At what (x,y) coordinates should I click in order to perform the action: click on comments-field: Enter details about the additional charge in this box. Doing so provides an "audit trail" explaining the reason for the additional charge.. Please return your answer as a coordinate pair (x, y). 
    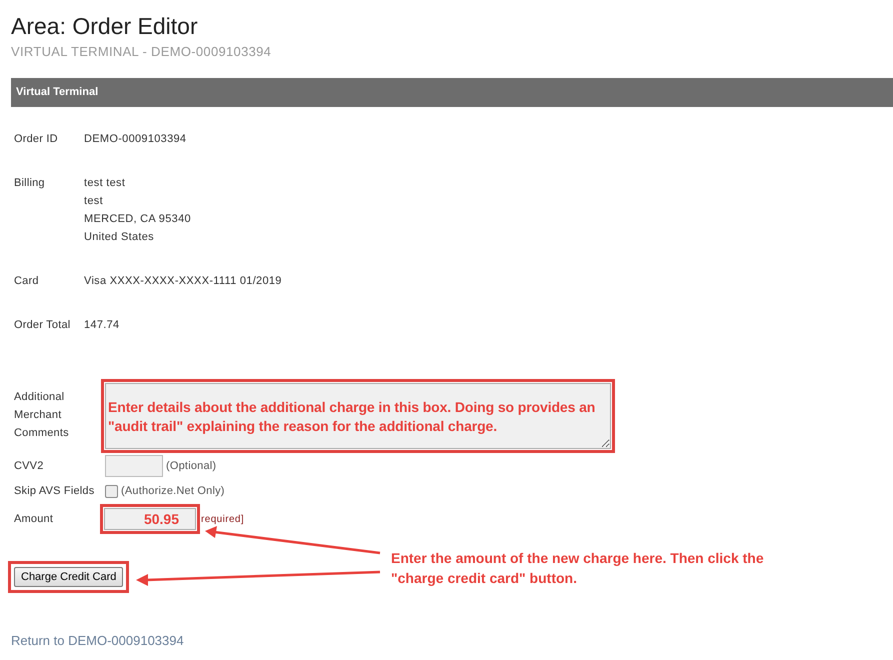
    Looking at the image, I should click on (358, 416).